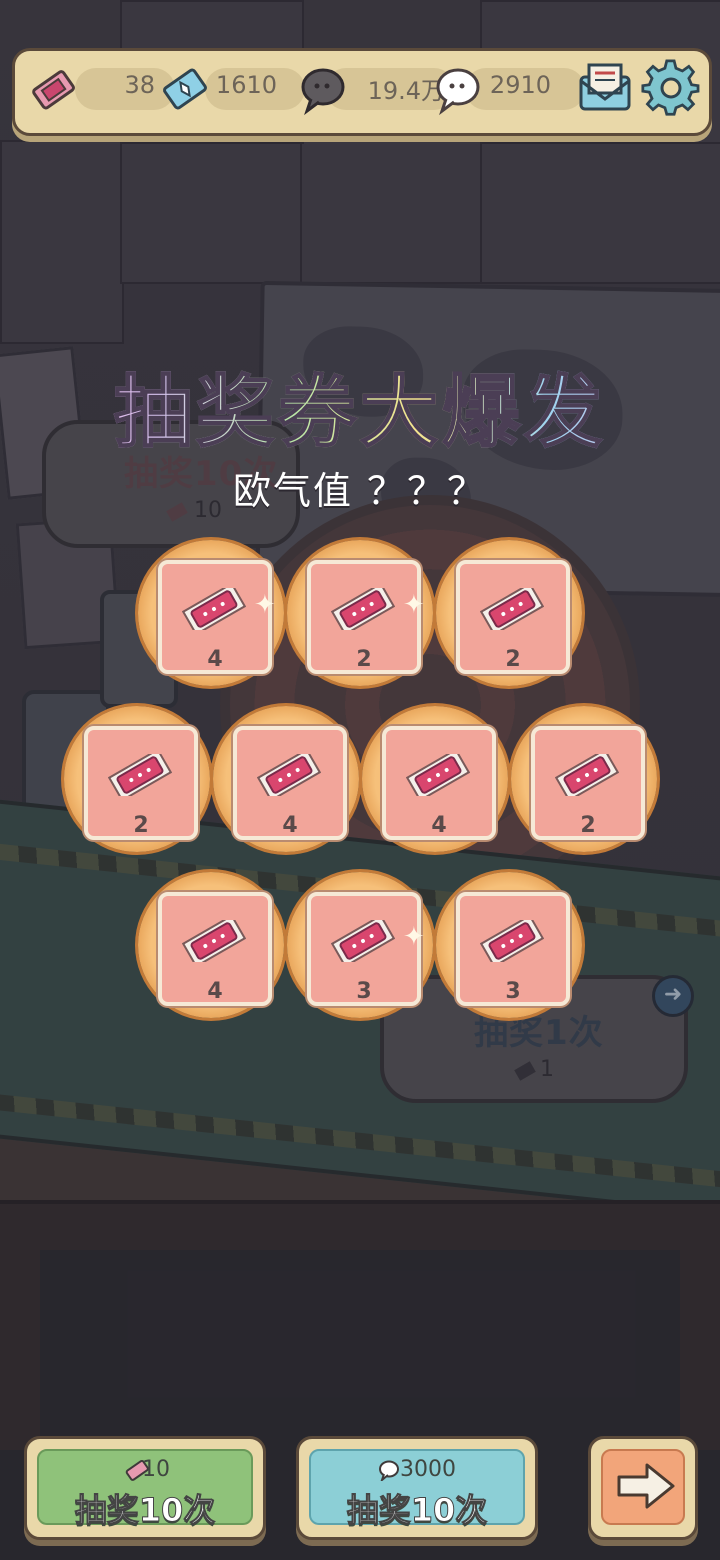  I want to click on speech-count: 2910, so click(520, 85).